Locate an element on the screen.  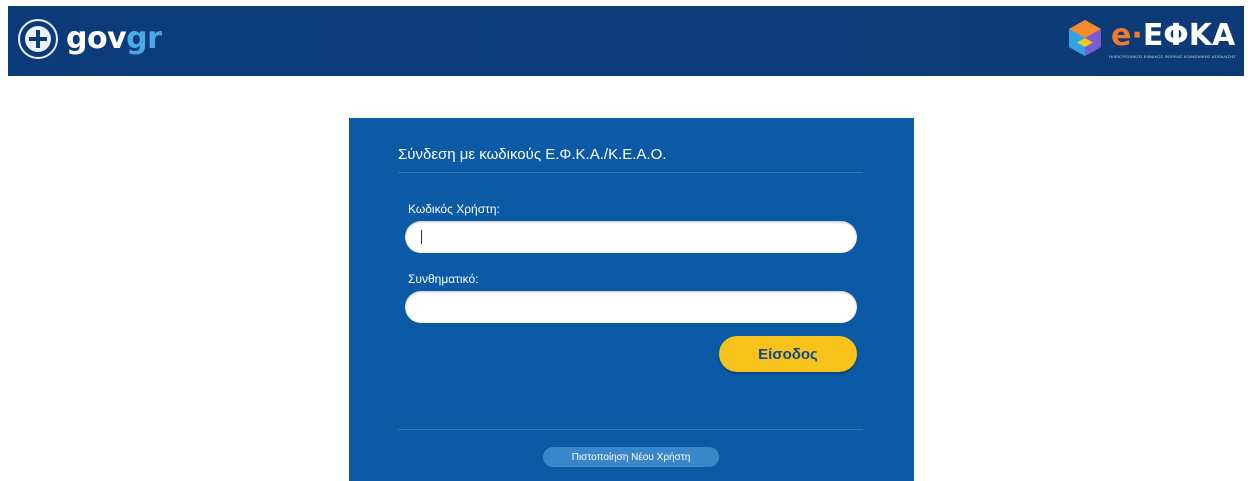
title-divider is located at coordinates (630, 172).